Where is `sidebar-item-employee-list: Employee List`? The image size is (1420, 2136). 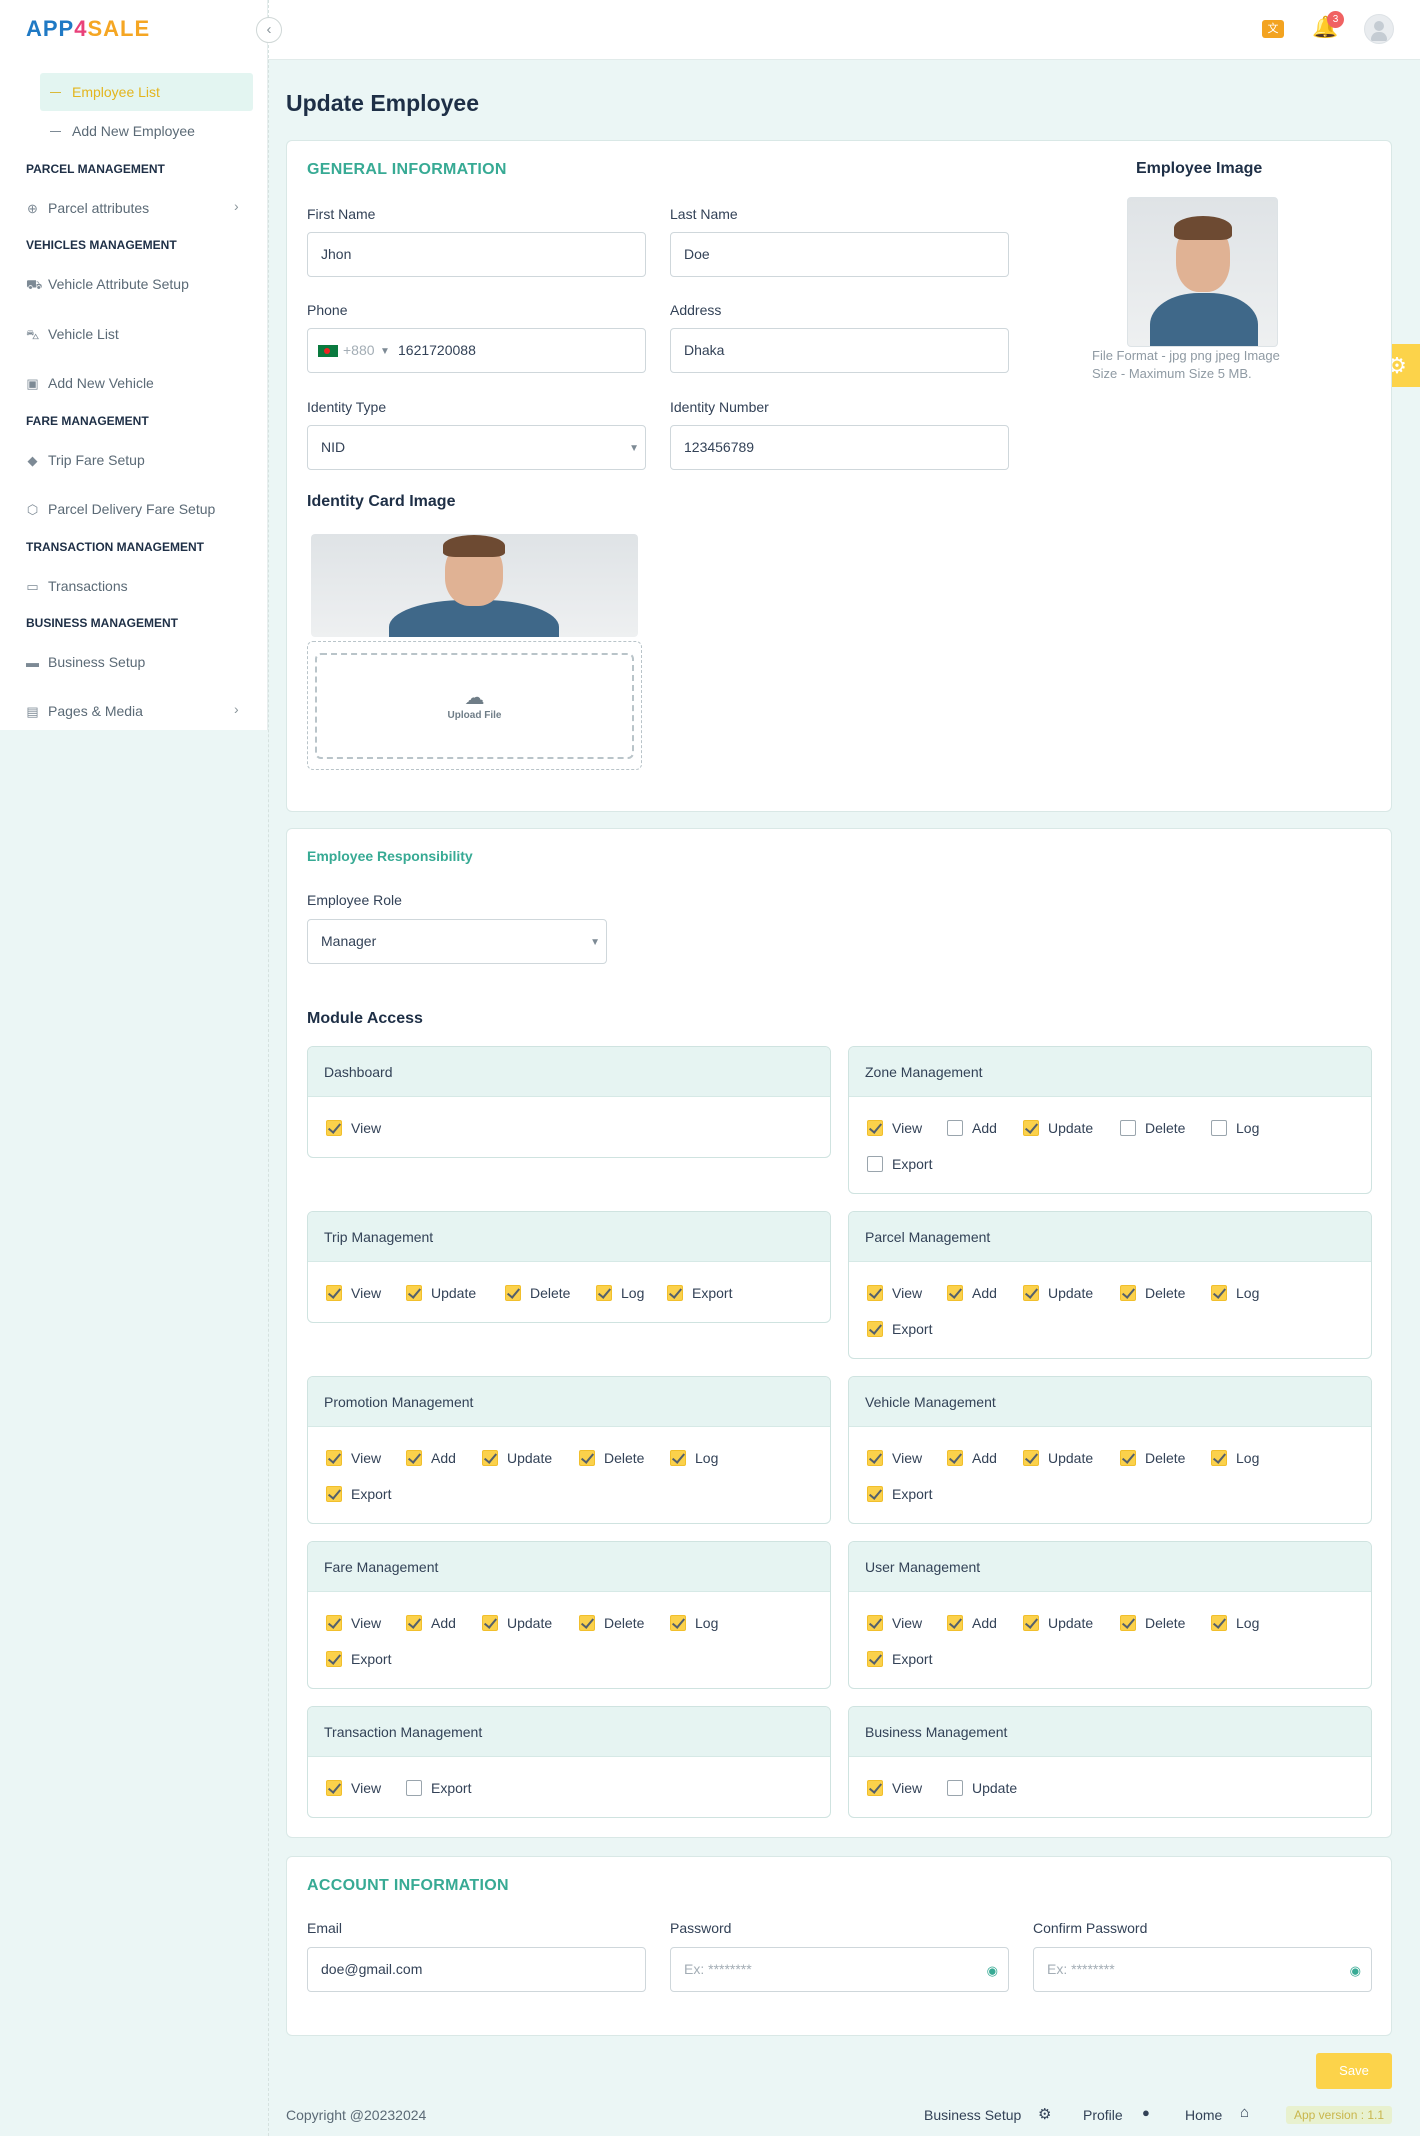 sidebar-item-employee-list: Employee List is located at coordinates (116, 92).